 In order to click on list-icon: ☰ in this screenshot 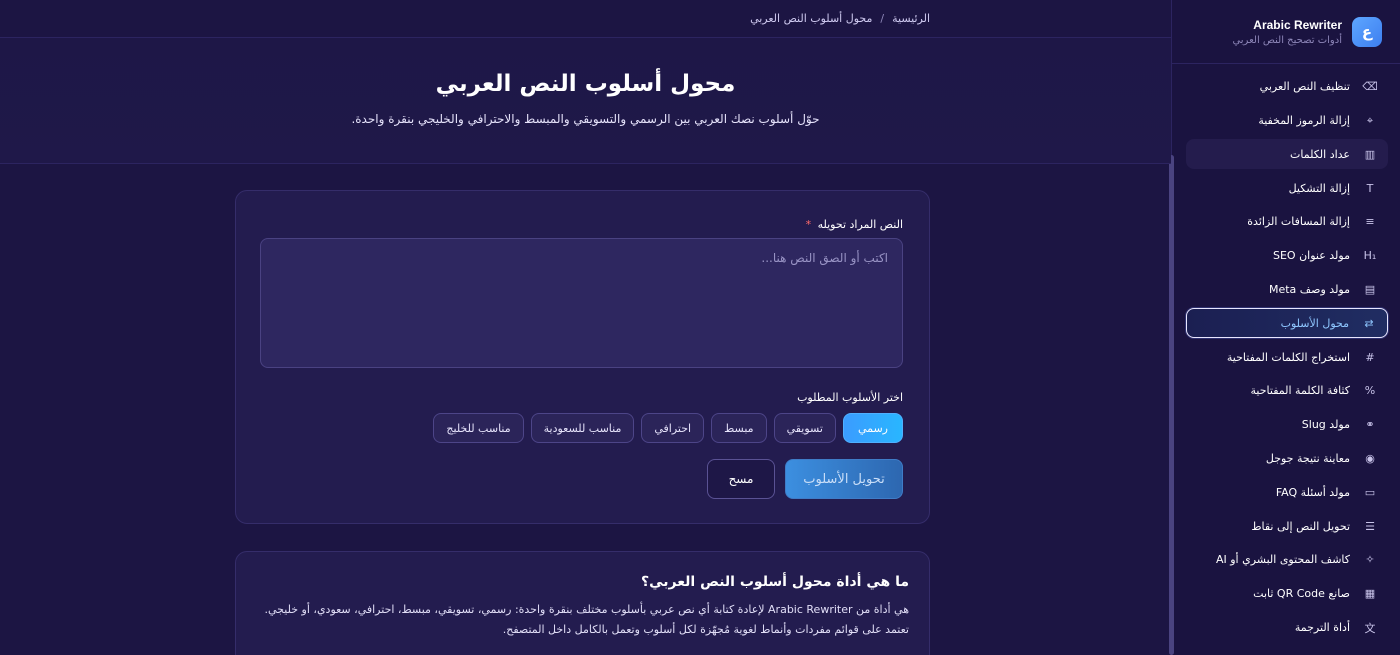, I will do `click(1370, 526)`.